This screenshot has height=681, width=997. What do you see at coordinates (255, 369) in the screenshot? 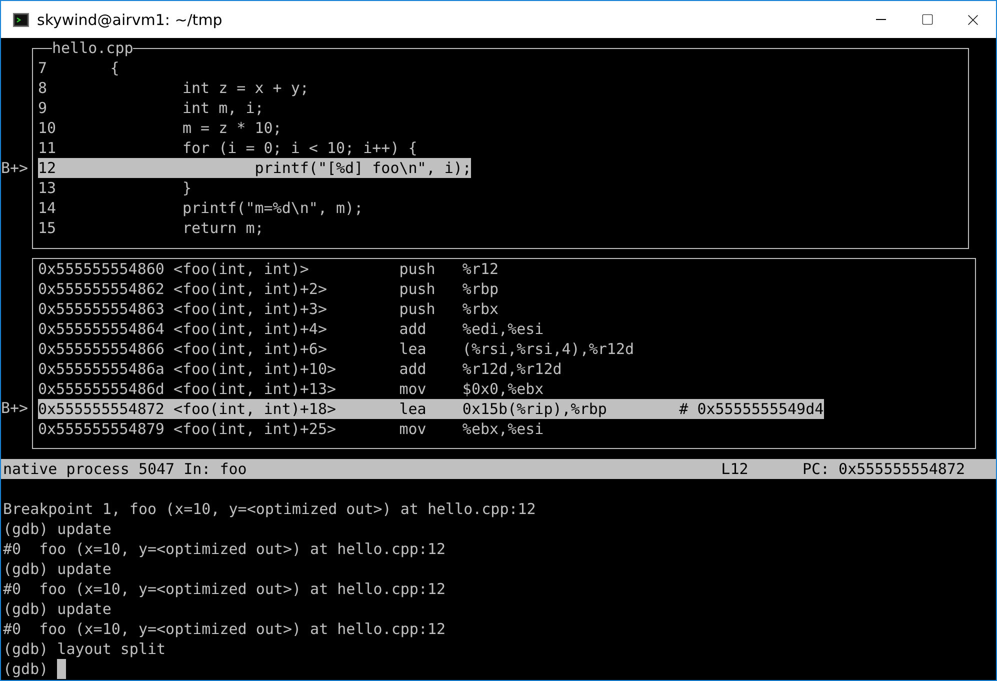
I see `symbol: <foo(int, int)+10>` at bounding box center [255, 369].